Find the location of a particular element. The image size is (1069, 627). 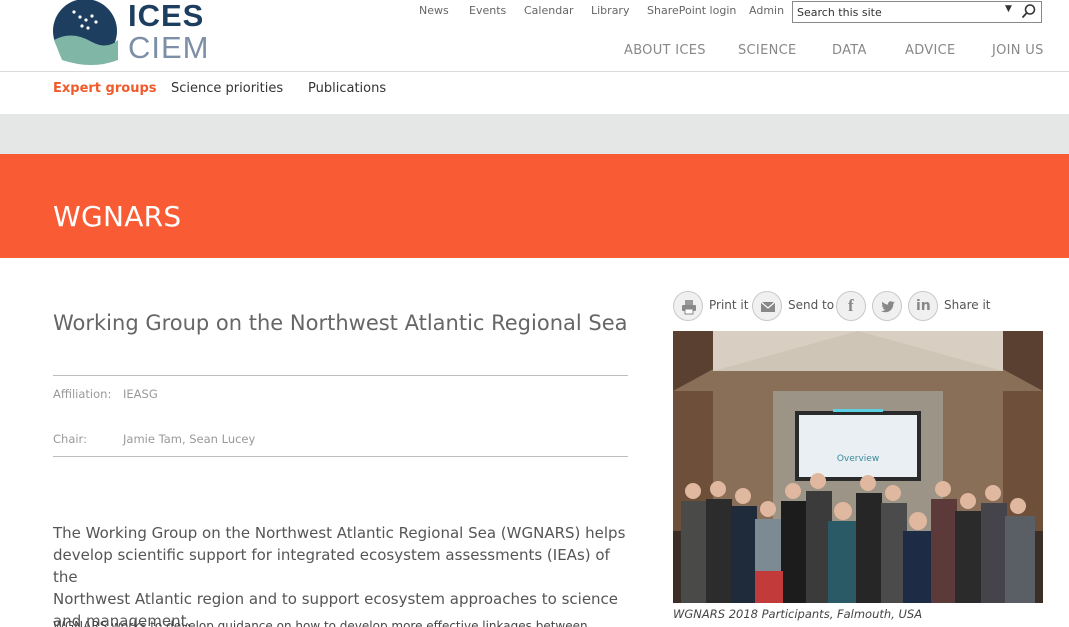

util-link-calendar: Calendar is located at coordinates (548, 10).